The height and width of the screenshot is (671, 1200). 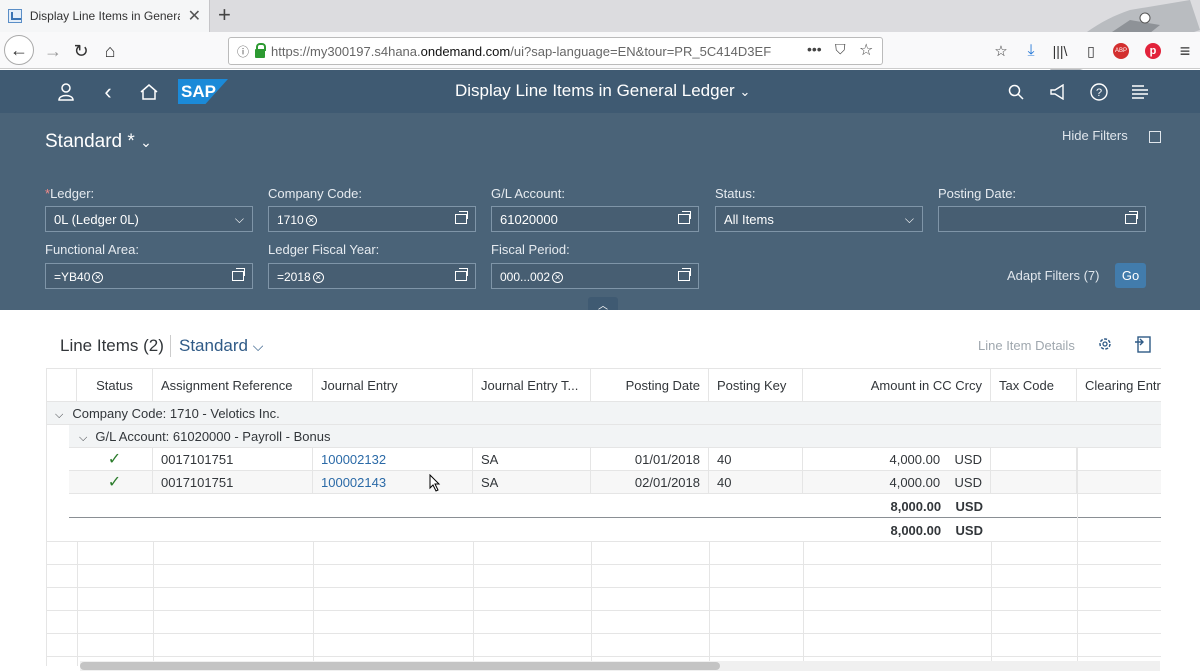 What do you see at coordinates (393, 385) in the screenshot?
I see `column-header-journal-entry: Journal Entry` at bounding box center [393, 385].